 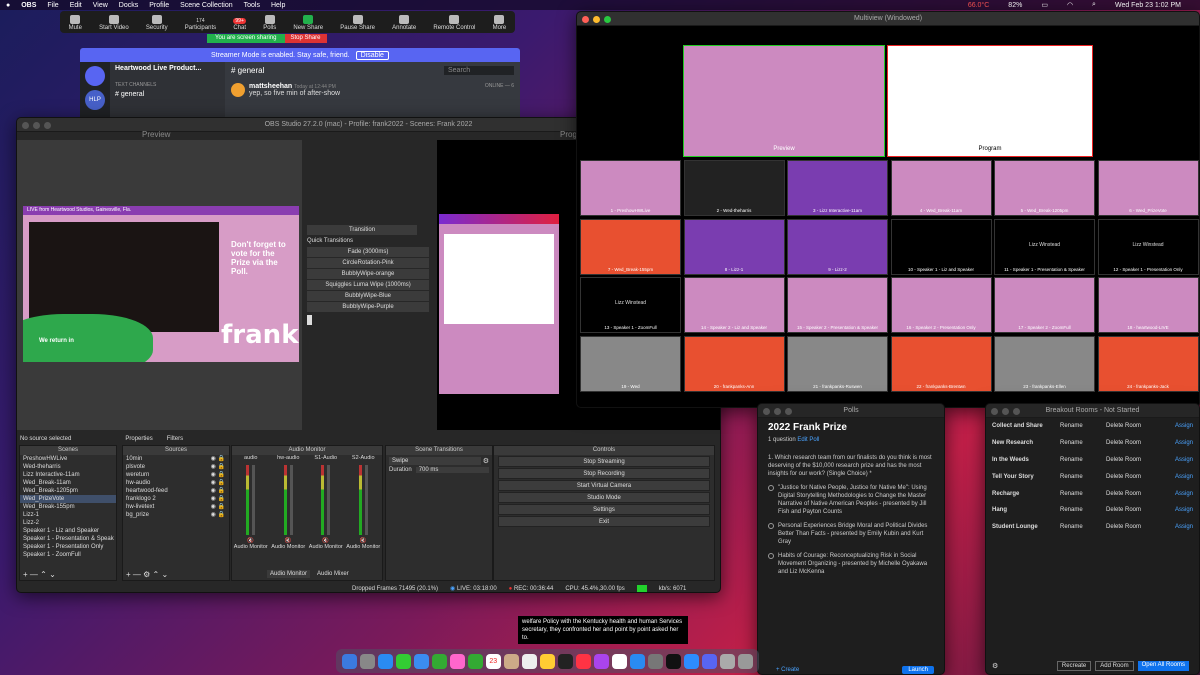 What do you see at coordinates (68, 459) in the screenshot?
I see `scene-item: PreshowHWLive` at bounding box center [68, 459].